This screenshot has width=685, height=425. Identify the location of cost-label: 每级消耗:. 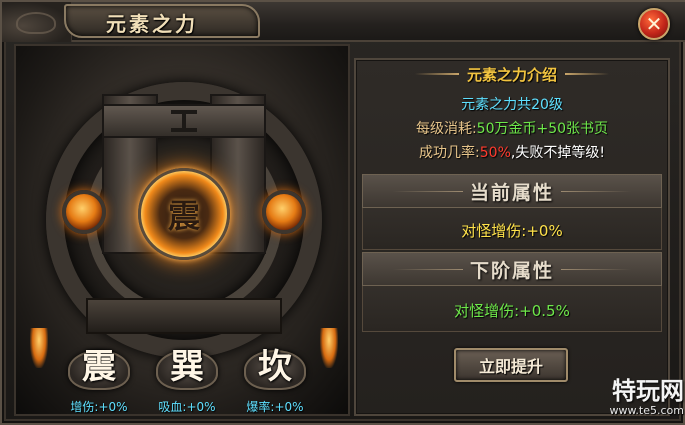
(446, 129).